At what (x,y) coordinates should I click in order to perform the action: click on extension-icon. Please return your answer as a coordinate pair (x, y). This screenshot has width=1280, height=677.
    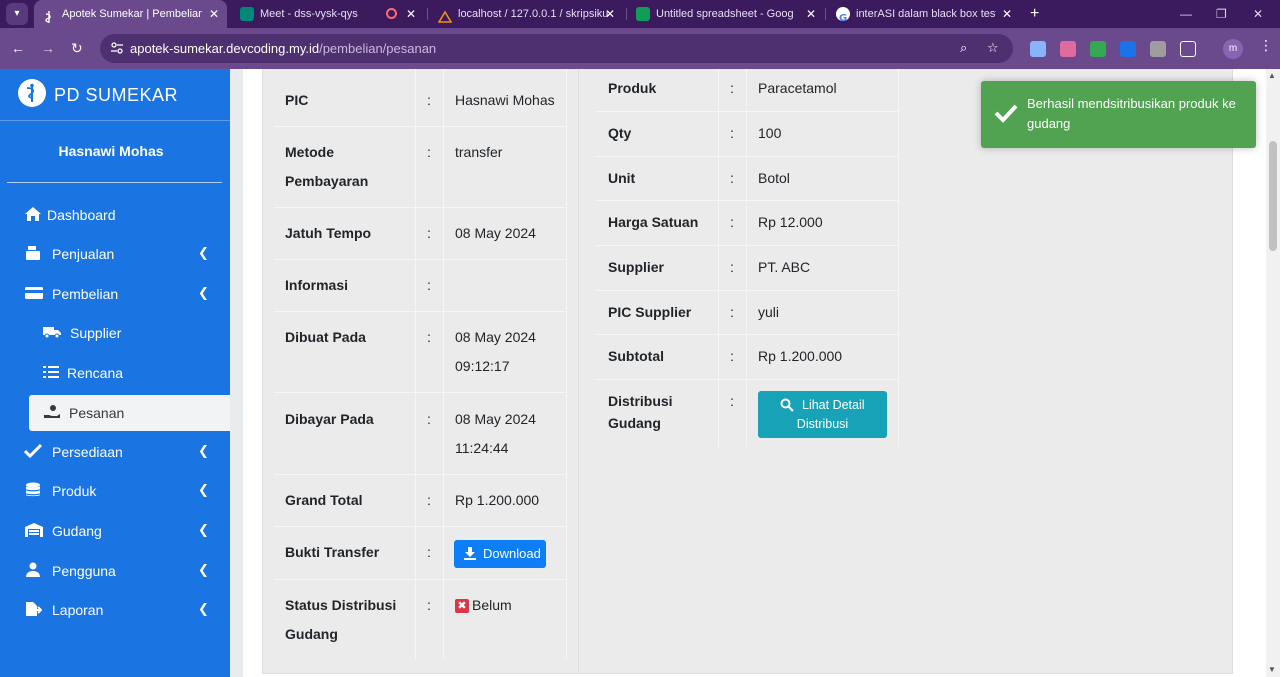
    Looking at the image, I should click on (1068, 49).